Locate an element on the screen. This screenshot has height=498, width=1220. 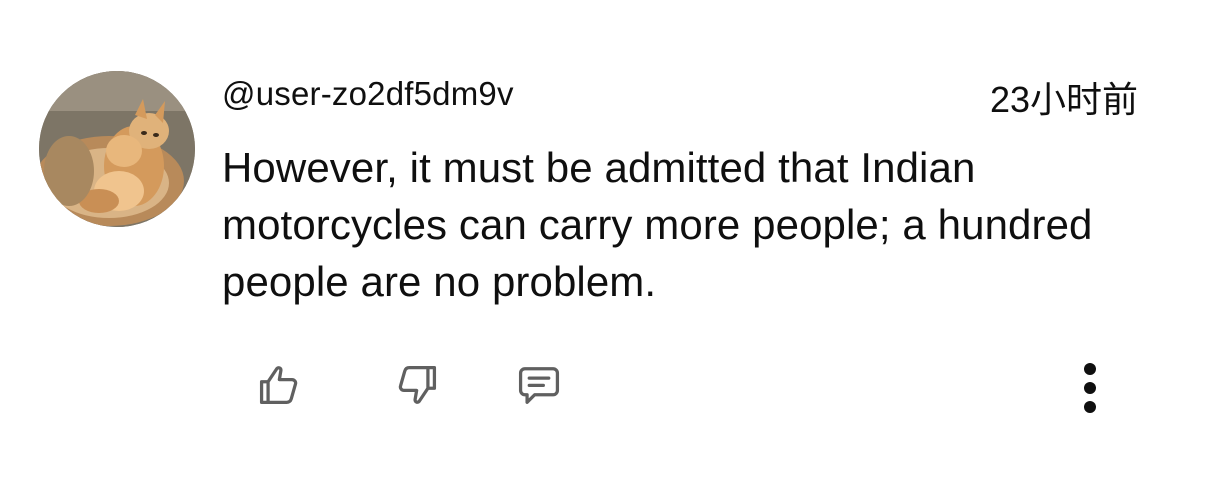
comment-reply-icon is located at coordinates (539, 385).